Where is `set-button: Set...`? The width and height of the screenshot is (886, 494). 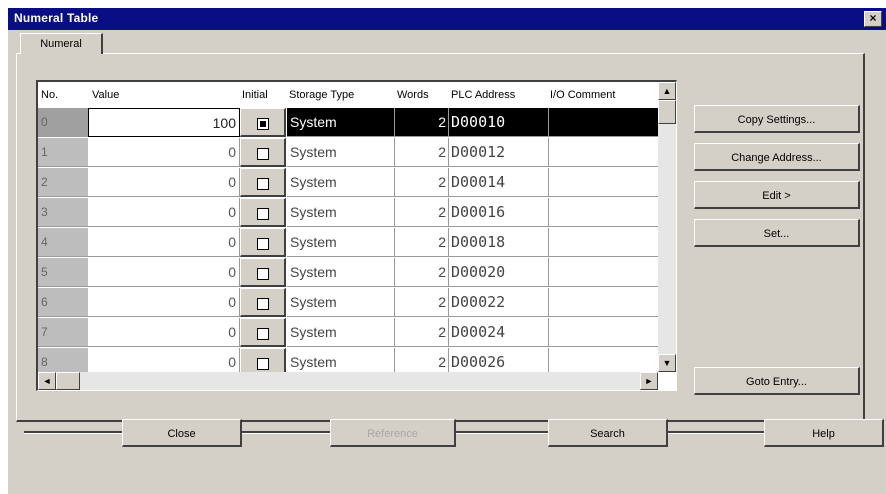 set-button: Set... is located at coordinates (777, 233).